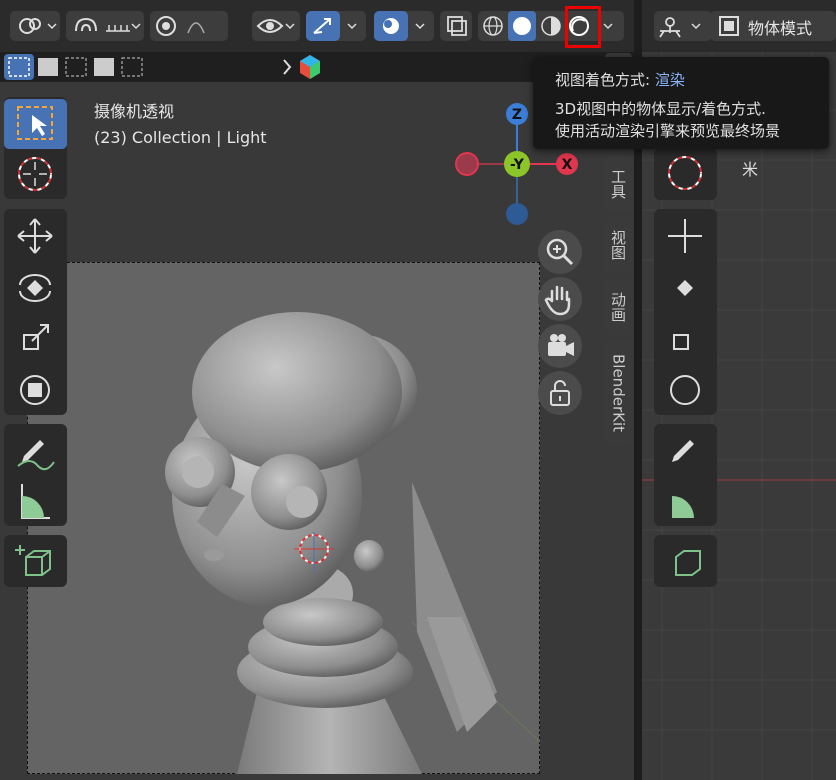 This screenshot has height=780, width=836. What do you see at coordinates (35, 338) in the screenshot?
I see `scale-tool` at bounding box center [35, 338].